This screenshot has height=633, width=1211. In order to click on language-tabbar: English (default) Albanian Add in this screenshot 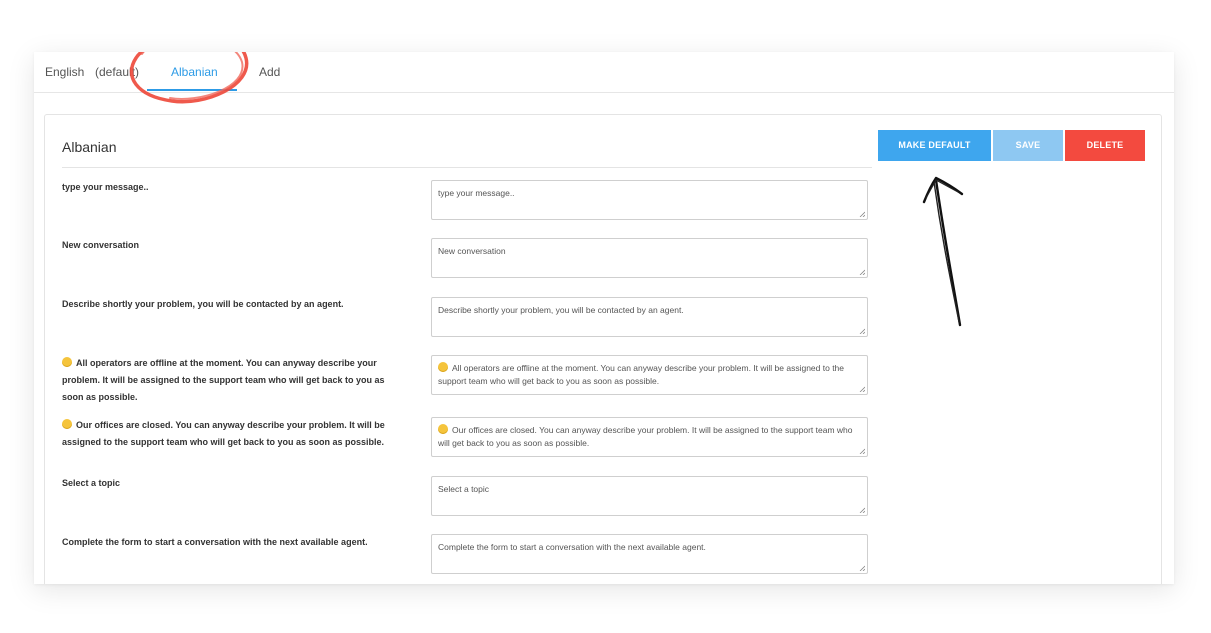, I will do `click(604, 78)`.